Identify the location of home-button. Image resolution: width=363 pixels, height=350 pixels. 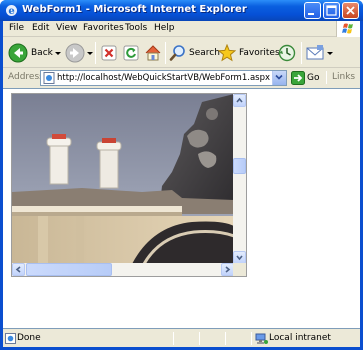
(153, 53).